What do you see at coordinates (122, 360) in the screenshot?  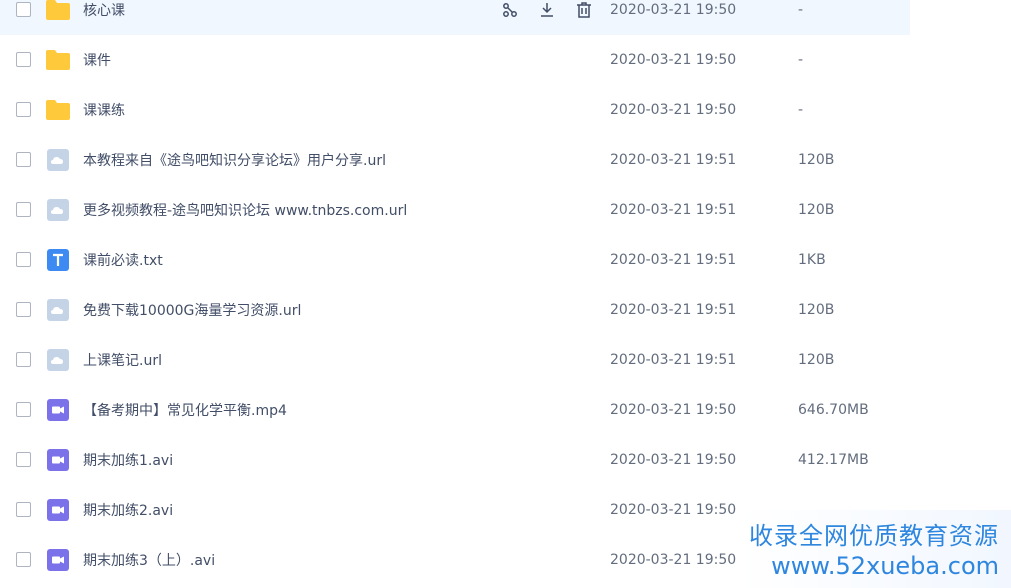 I see `file-name: 上课笔记.url` at bounding box center [122, 360].